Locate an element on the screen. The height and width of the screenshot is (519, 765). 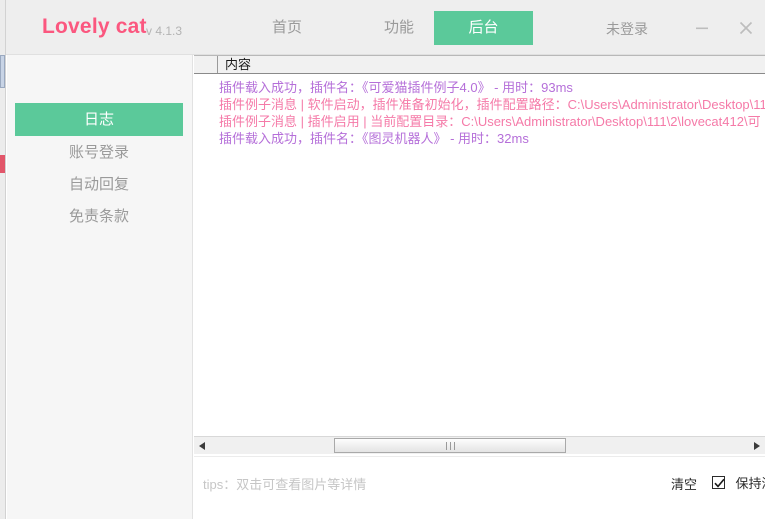
outer-scrollbar-thumb is located at coordinates (2, 71).